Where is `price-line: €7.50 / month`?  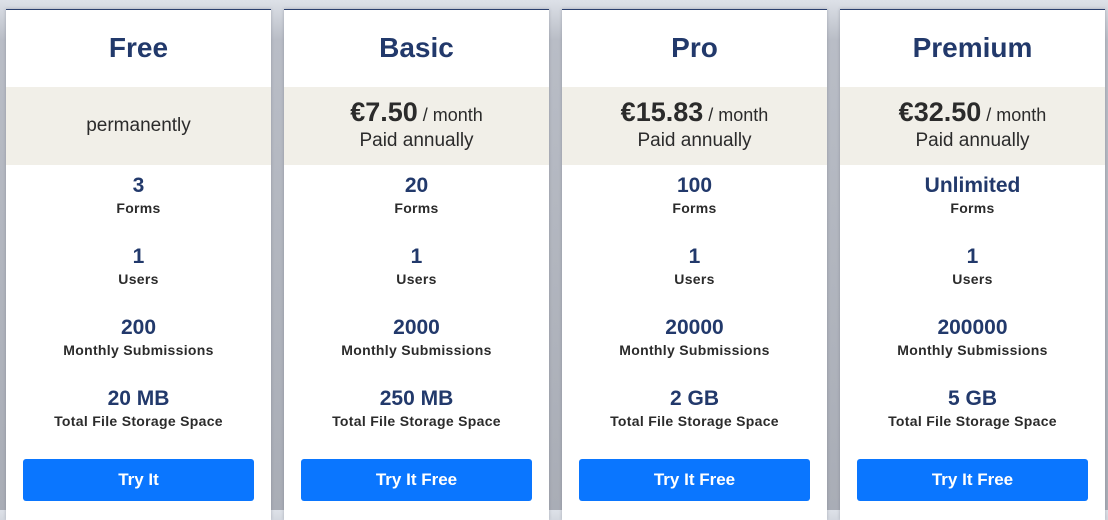 price-line: €7.50 / month is located at coordinates (416, 112).